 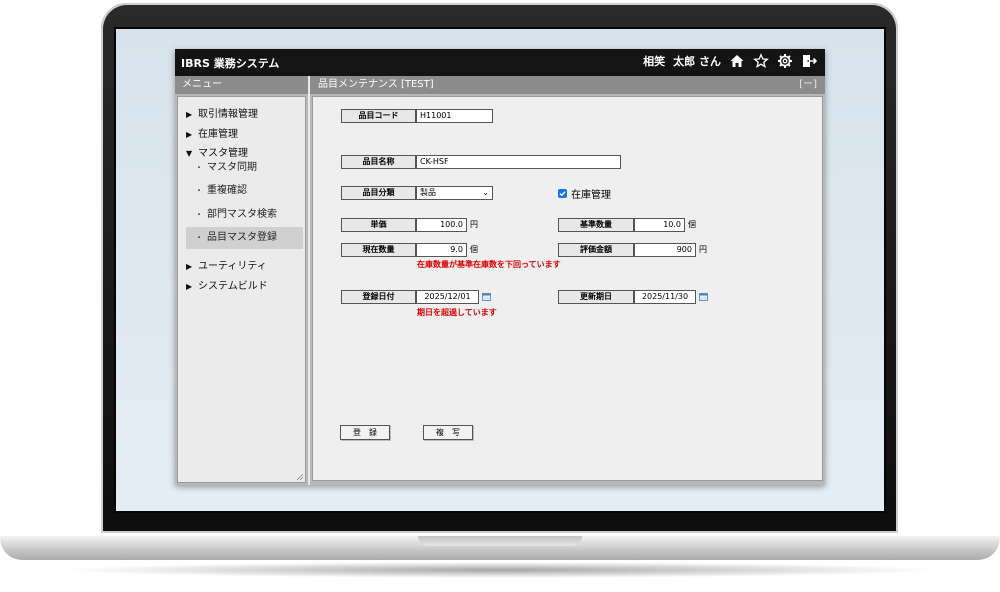 I want to click on current-quantity-input: 9.0, so click(x=441, y=250).